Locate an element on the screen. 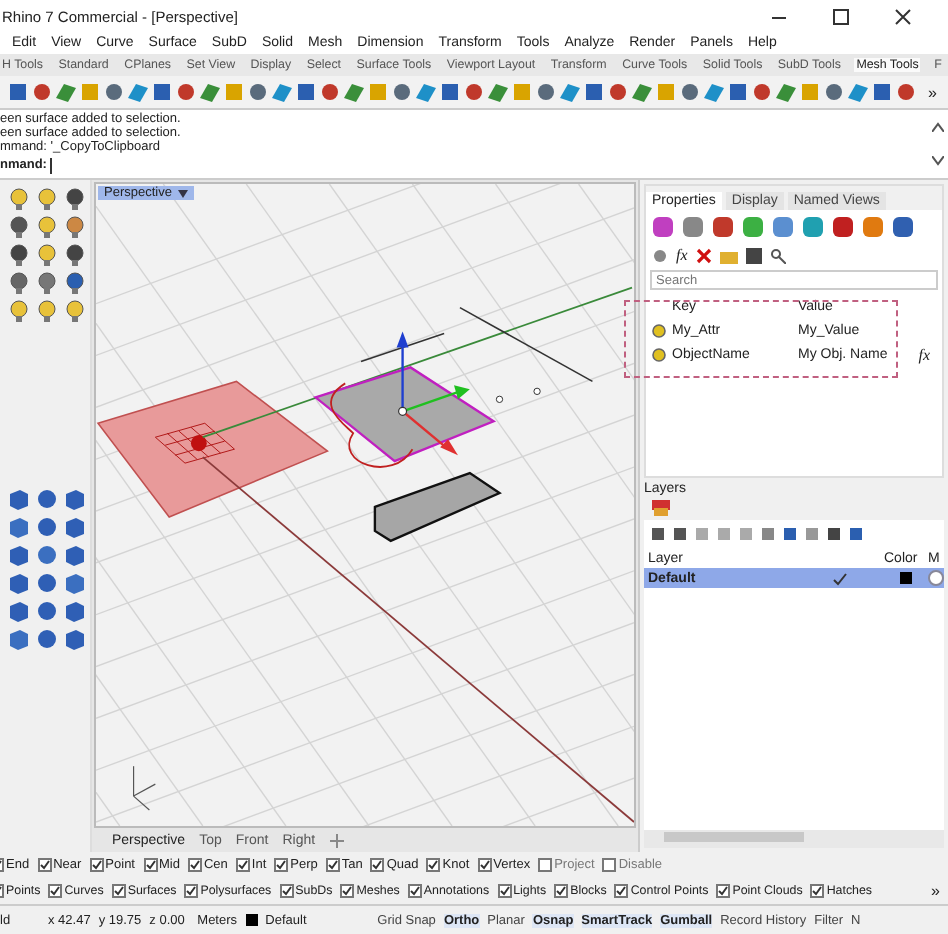 The width and height of the screenshot is (948, 934). gumball-drawing is located at coordinates (433, 393).